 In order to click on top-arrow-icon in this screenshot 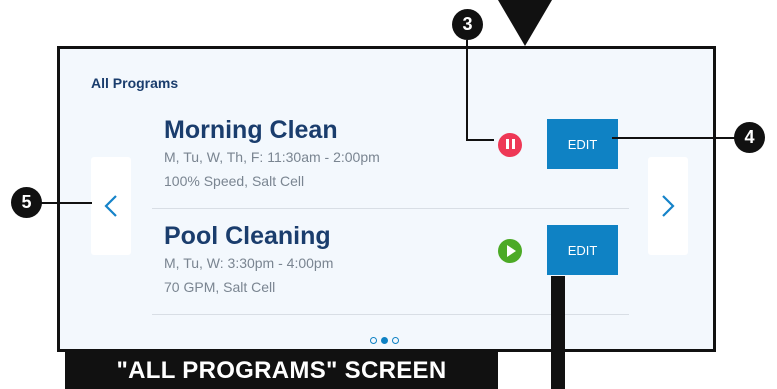, I will do `click(525, 23)`.